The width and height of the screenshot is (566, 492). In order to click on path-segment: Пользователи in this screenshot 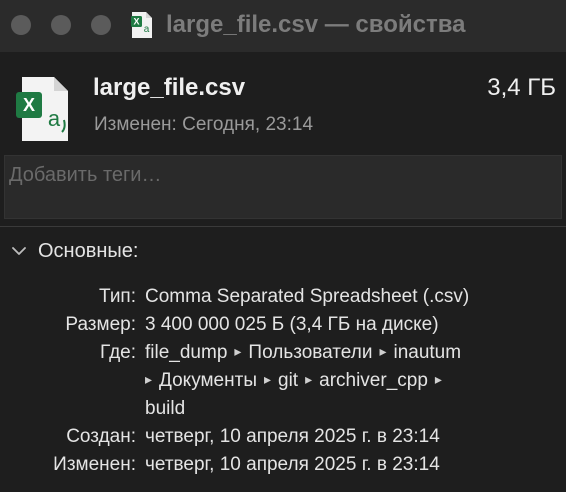, I will do `click(310, 352)`.